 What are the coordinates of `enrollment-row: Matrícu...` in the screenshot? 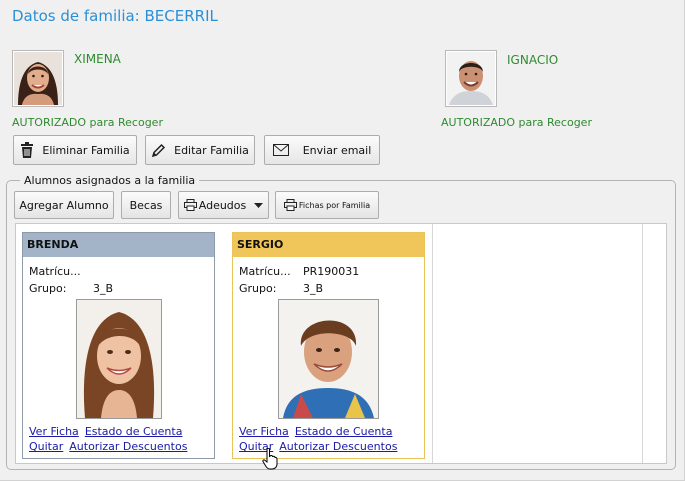 It's located at (61, 271).